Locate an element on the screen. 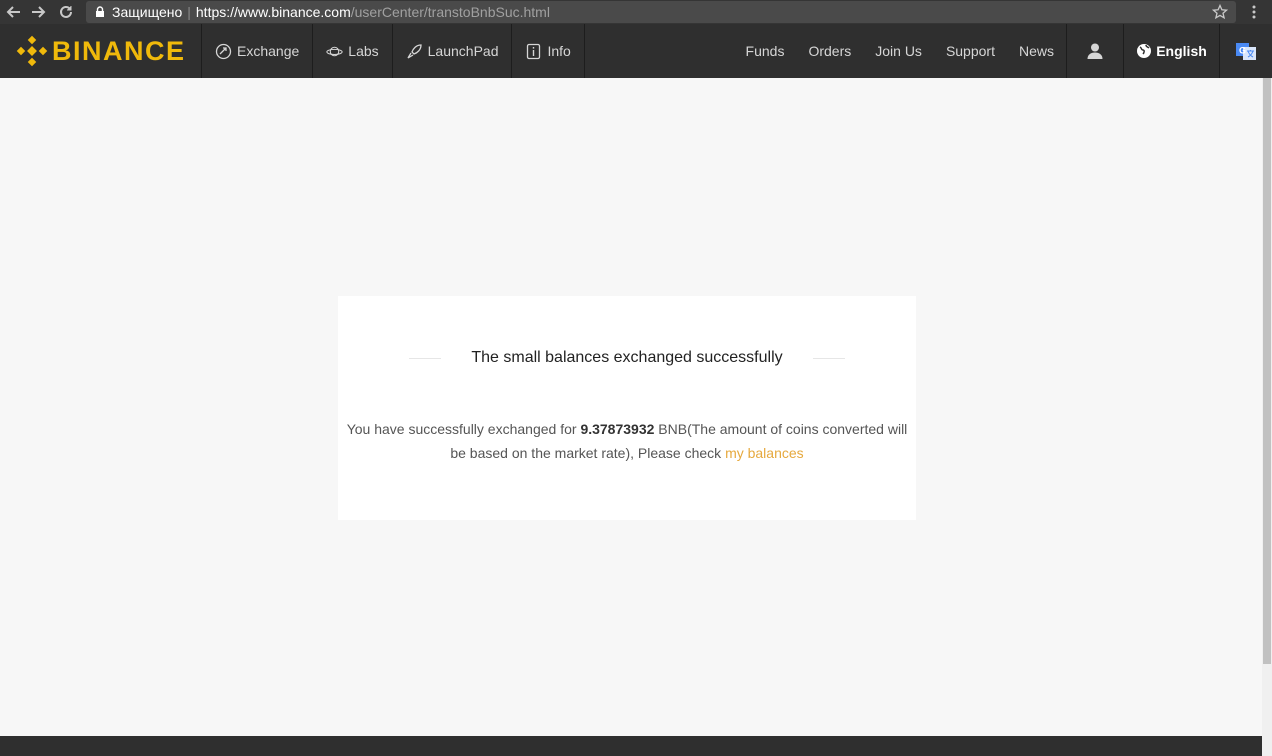 The image size is (1272, 756). logo-text: BINANCE is located at coordinates (119, 50).